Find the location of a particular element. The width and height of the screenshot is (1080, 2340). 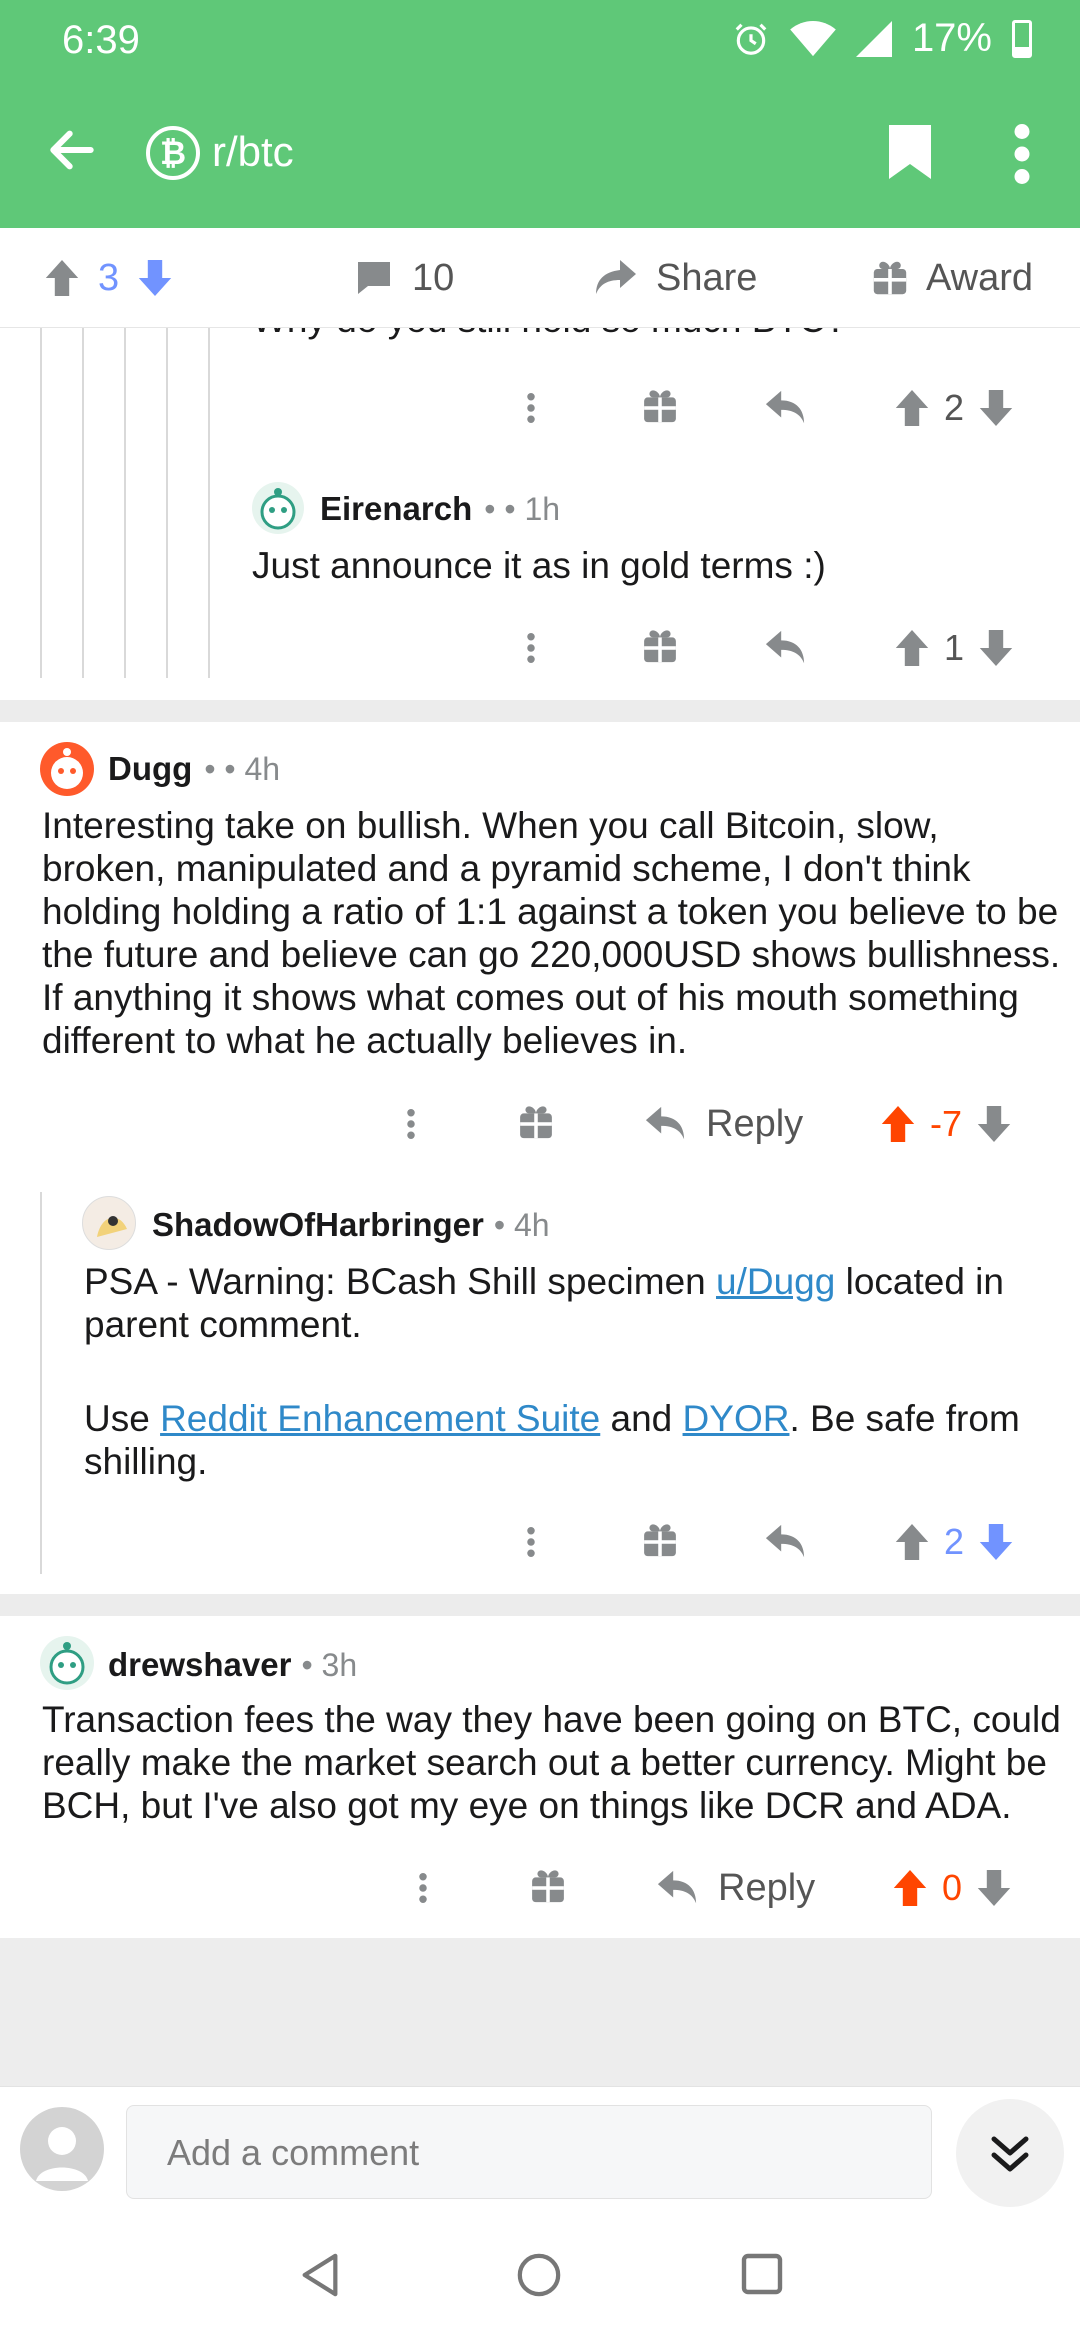

res-link: Reddit Enhancement Suite is located at coordinates (380, 1418).